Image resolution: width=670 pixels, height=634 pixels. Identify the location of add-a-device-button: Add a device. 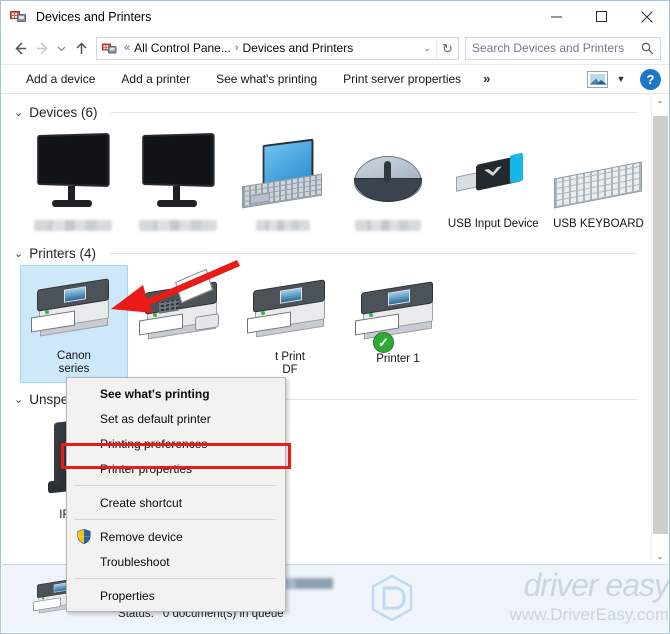
(60, 79).